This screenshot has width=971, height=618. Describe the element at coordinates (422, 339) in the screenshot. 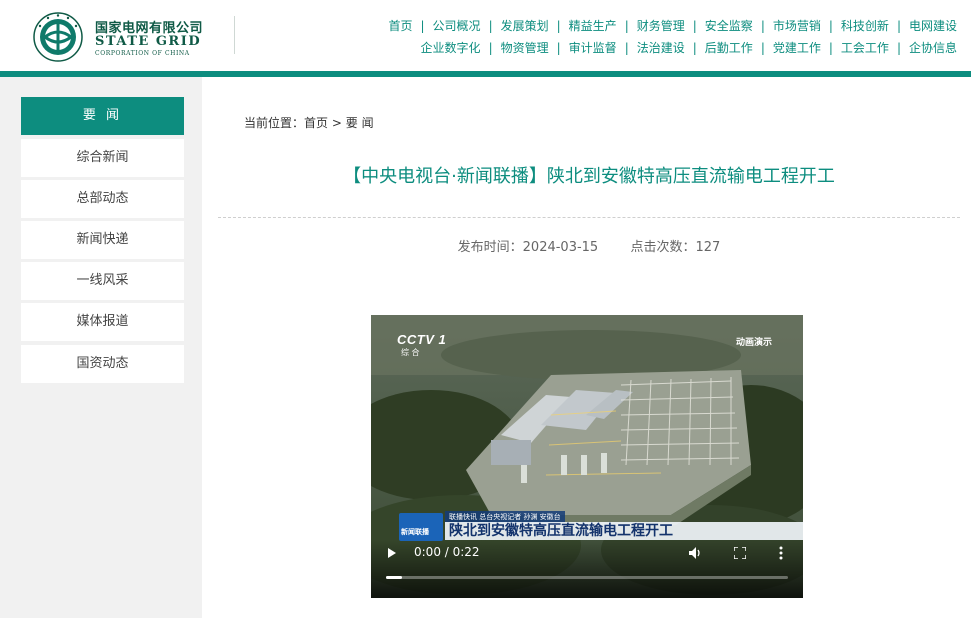

I see `cctv1-logo: CCTV 1` at that location.